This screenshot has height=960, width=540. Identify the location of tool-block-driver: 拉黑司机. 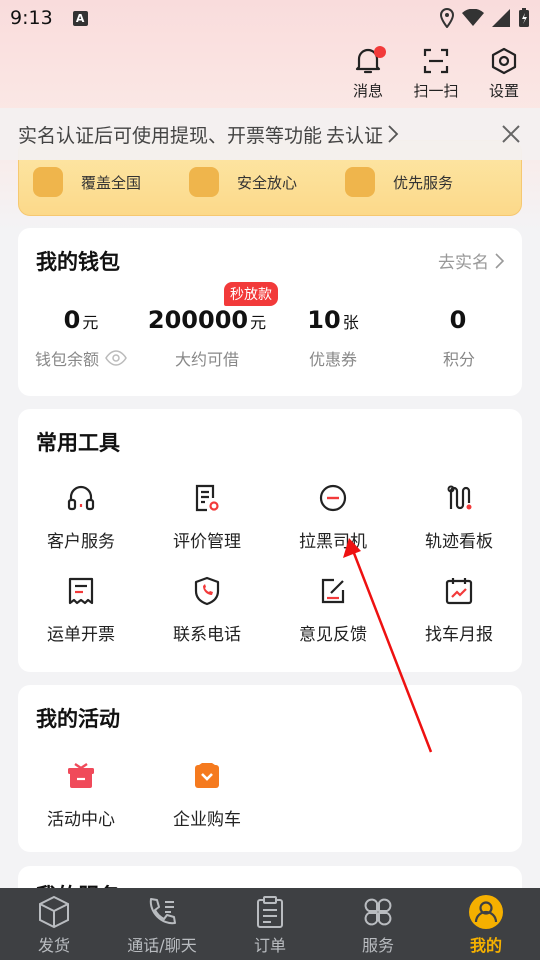
(333, 516).